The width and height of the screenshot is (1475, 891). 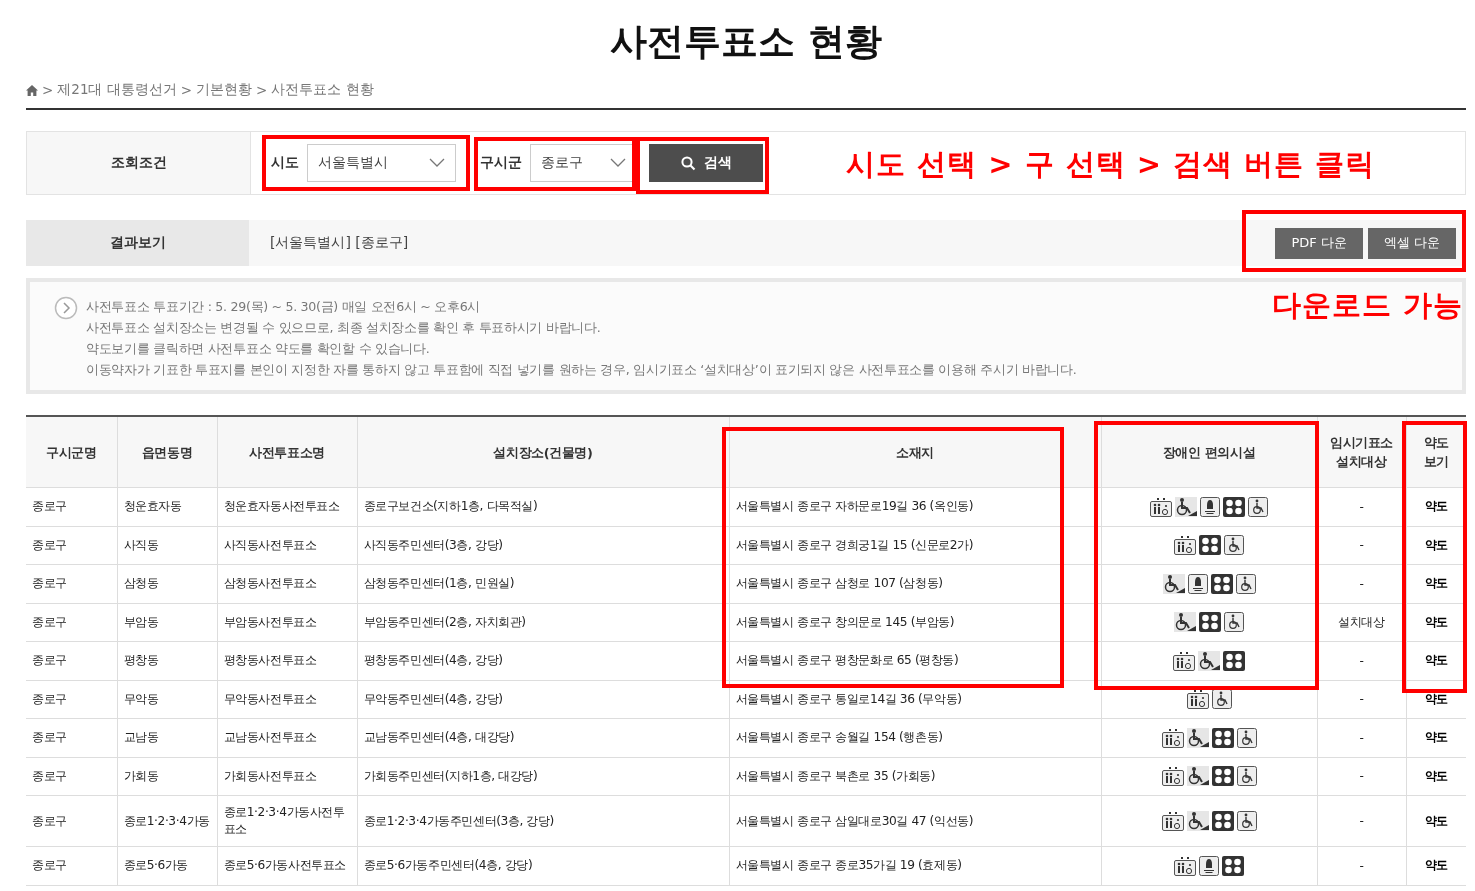 What do you see at coordinates (543, 737) in the screenshot?
I see `table-cell: 교남동주민센터(4층, 대강당)` at bounding box center [543, 737].